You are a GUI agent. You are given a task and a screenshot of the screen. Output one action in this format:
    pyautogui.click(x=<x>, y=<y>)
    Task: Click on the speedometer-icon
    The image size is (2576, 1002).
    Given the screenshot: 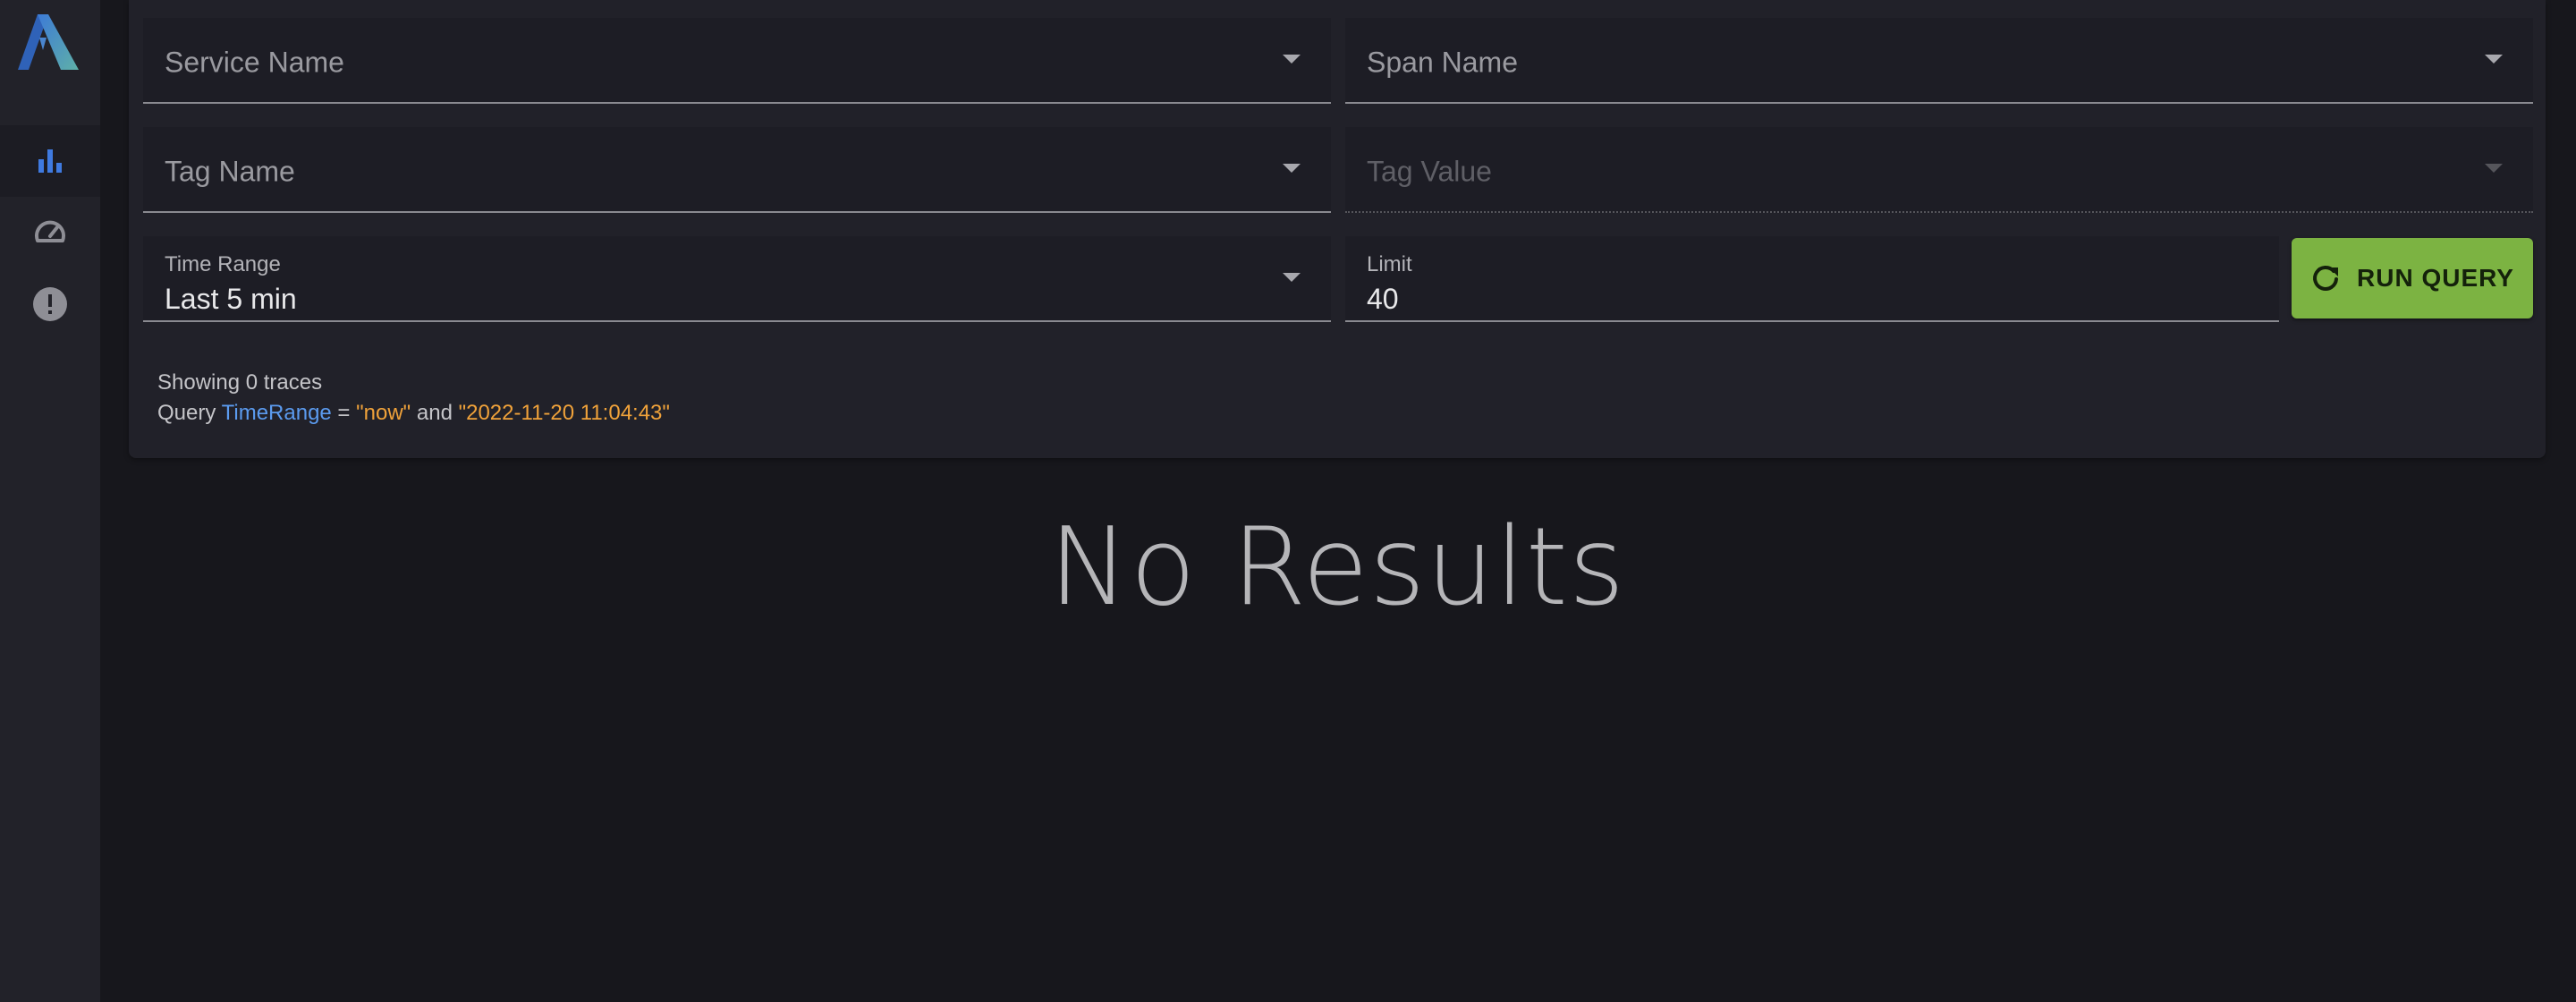 What is the action you would take?
    pyautogui.click(x=50, y=231)
    